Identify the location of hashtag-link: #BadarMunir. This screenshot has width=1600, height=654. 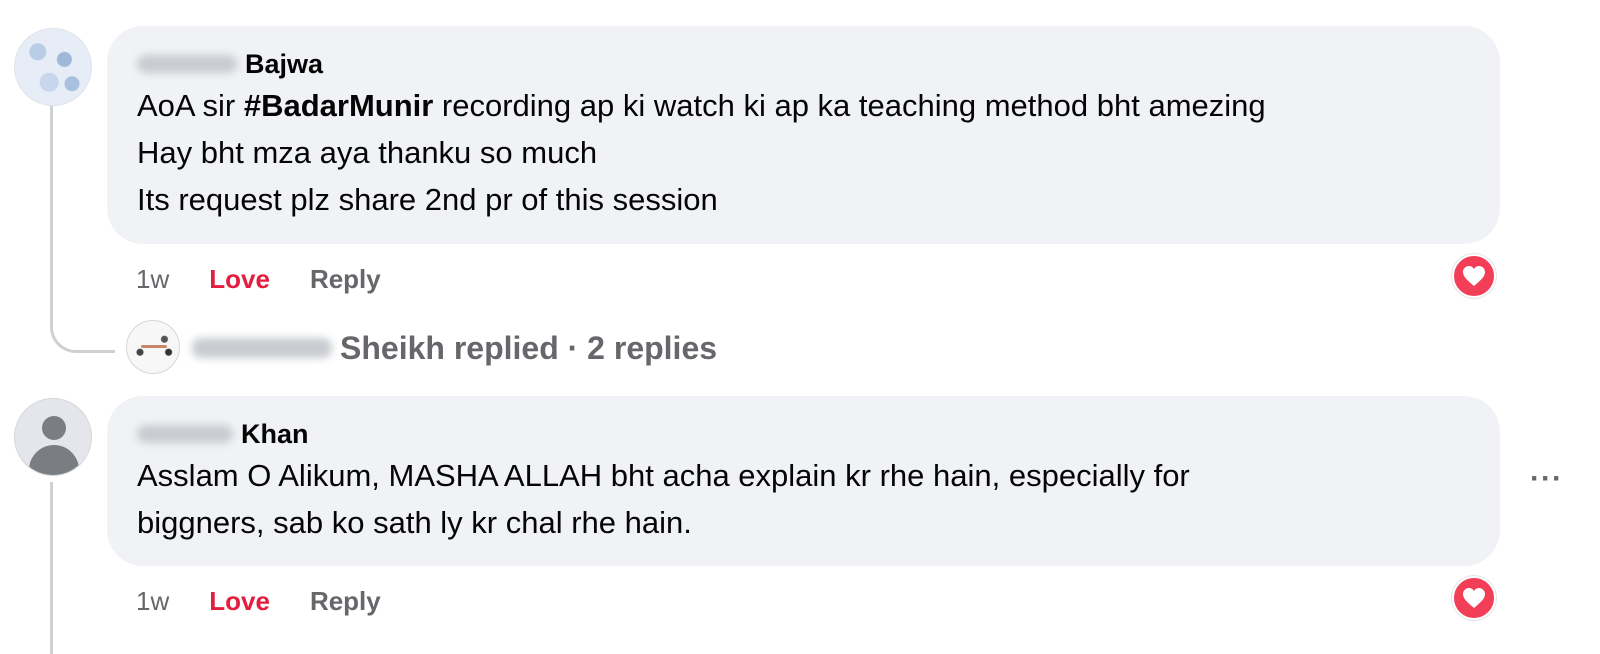
(338, 105).